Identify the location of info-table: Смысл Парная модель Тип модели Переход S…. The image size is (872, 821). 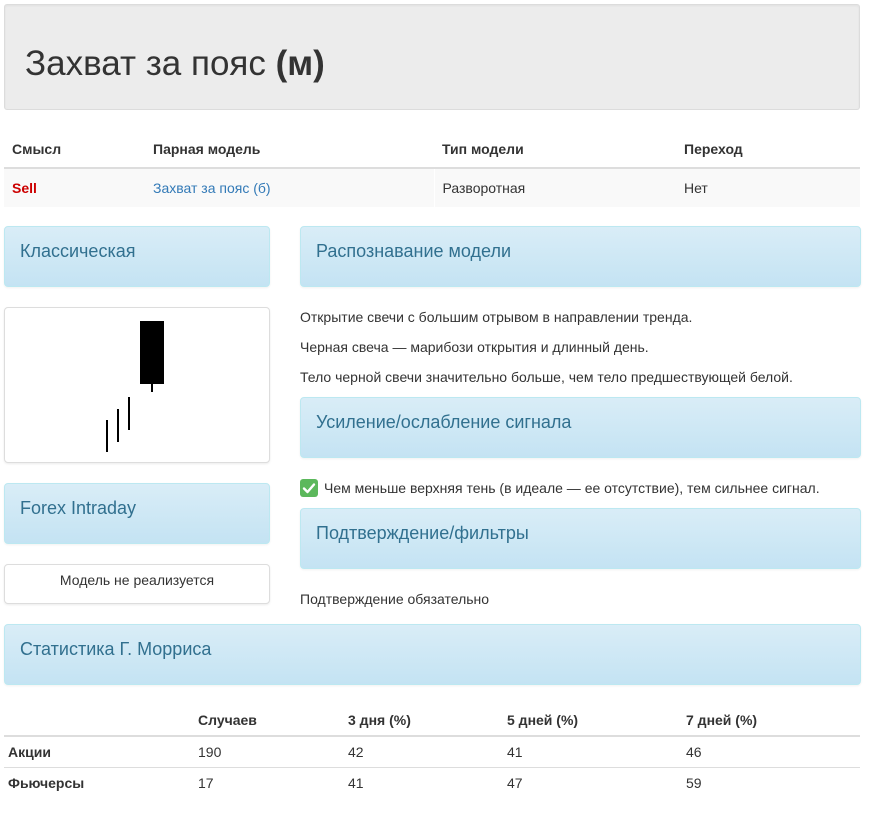
(432, 168).